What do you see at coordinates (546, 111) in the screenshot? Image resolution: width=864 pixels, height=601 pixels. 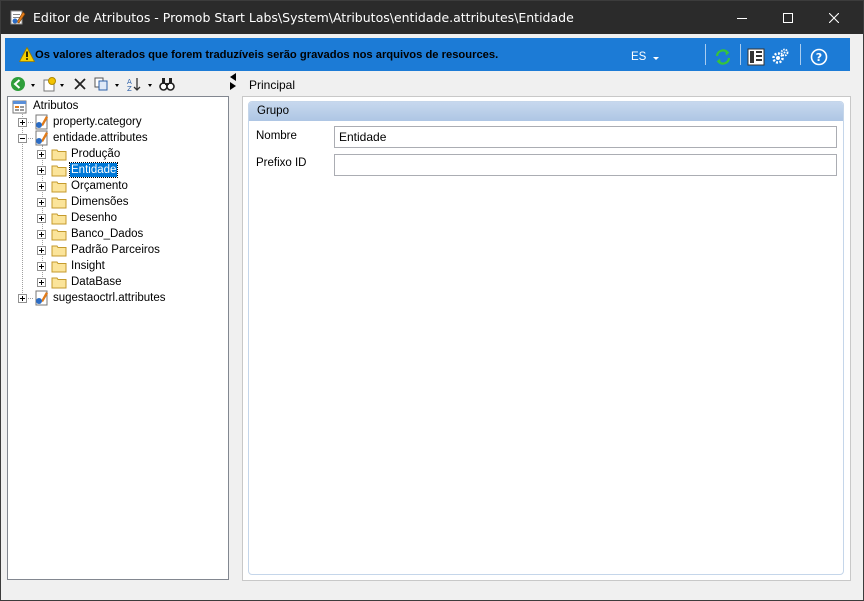 I see `group-header: Grupo` at bounding box center [546, 111].